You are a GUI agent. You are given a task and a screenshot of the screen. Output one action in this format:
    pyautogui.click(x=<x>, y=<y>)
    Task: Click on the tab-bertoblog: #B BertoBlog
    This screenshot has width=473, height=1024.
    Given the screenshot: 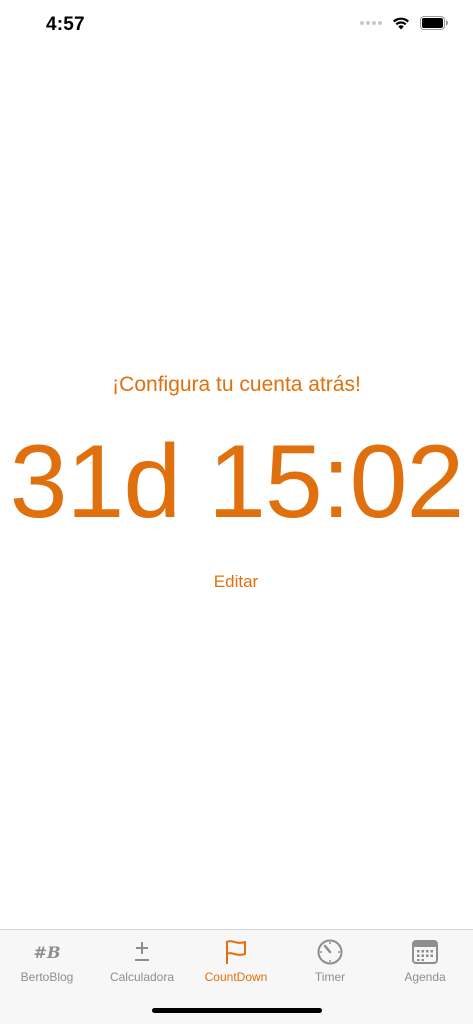 What is the action you would take?
    pyautogui.click(x=47, y=960)
    